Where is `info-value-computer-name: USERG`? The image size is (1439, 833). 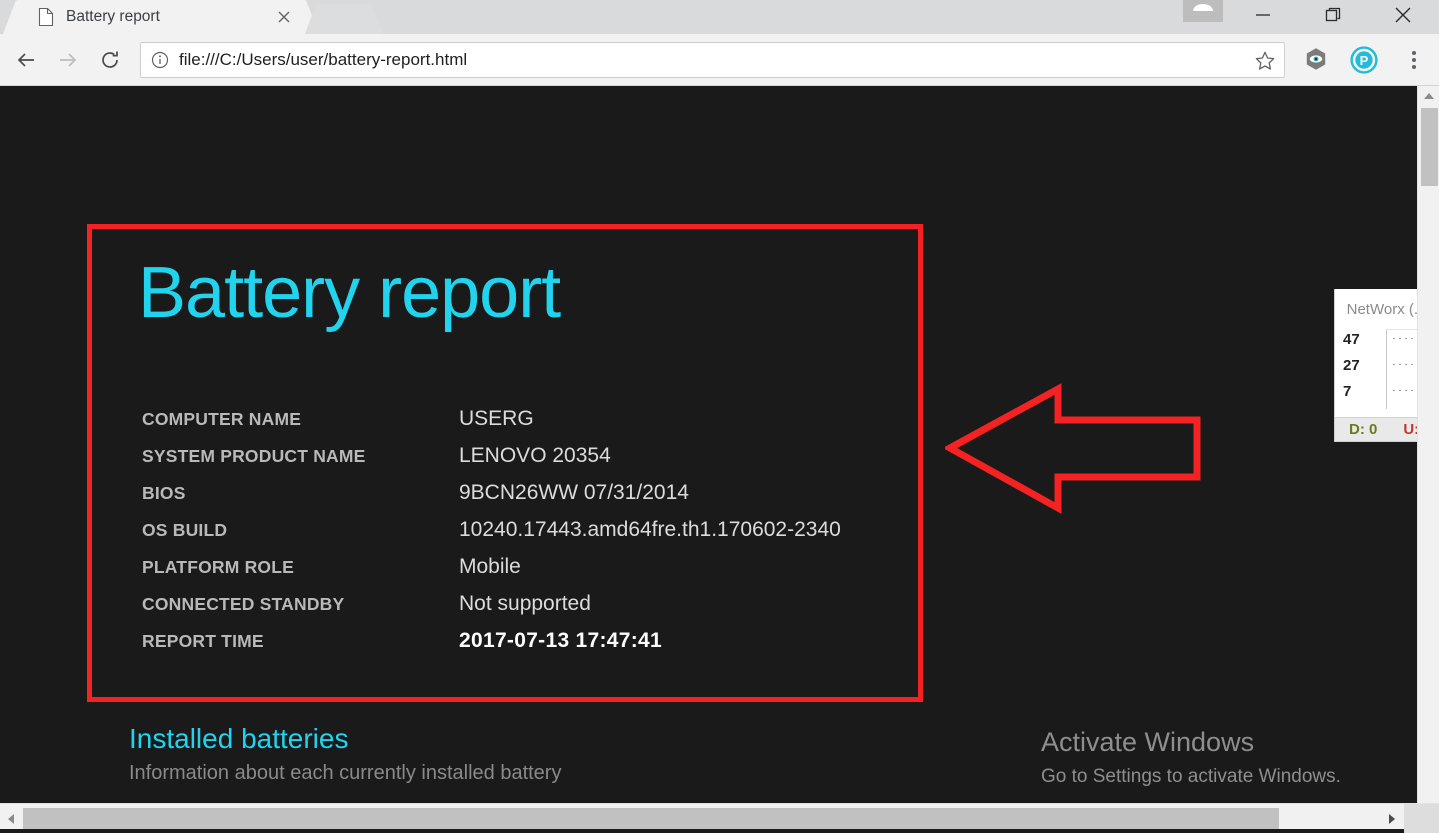 info-value-computer-name: USERG is located at coordinates (496, 418).